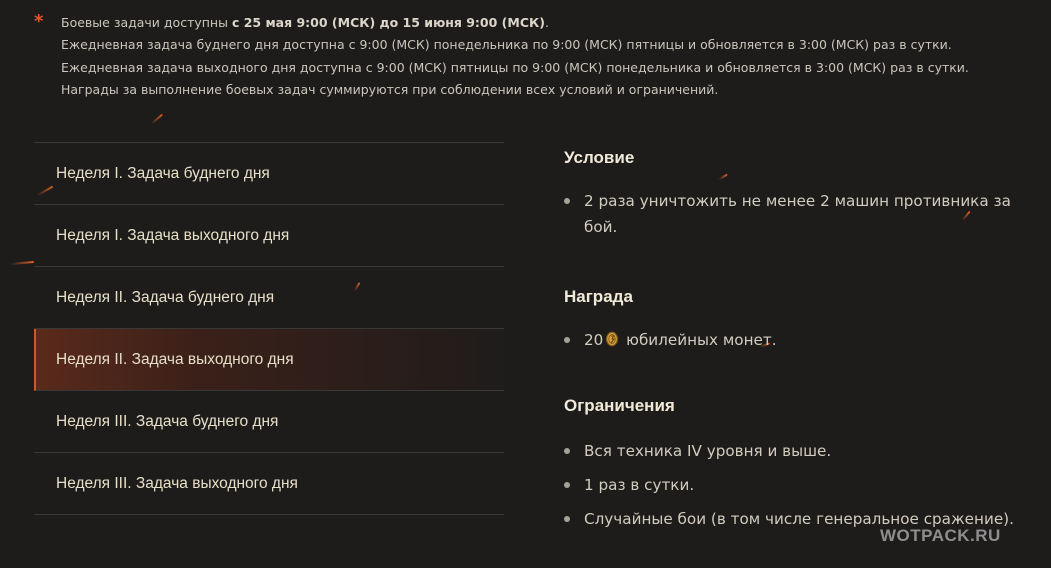 Image resolution: width=1051 pixels, height=568 pixels. I want to click on reward-item: 20 юбилейных монет., so click(799, 340).